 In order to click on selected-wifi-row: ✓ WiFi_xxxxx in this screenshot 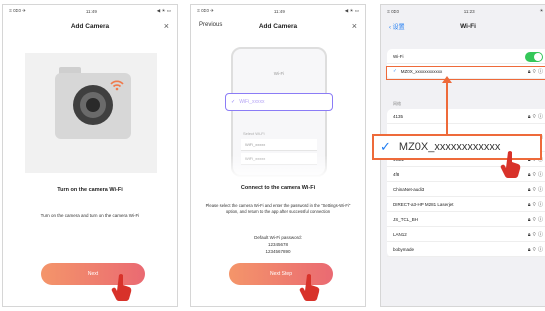, I will do `click(279, 102)`.